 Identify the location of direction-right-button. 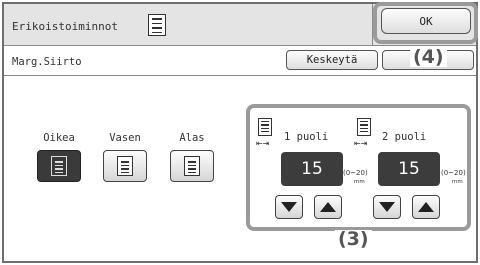
(59, 166).